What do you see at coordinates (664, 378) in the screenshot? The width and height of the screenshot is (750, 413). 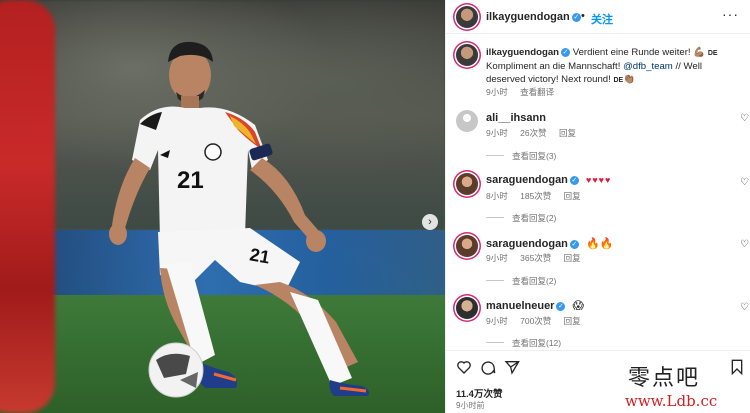 I see `watermark-text: 零点吧` at bounding box center [664, 378].